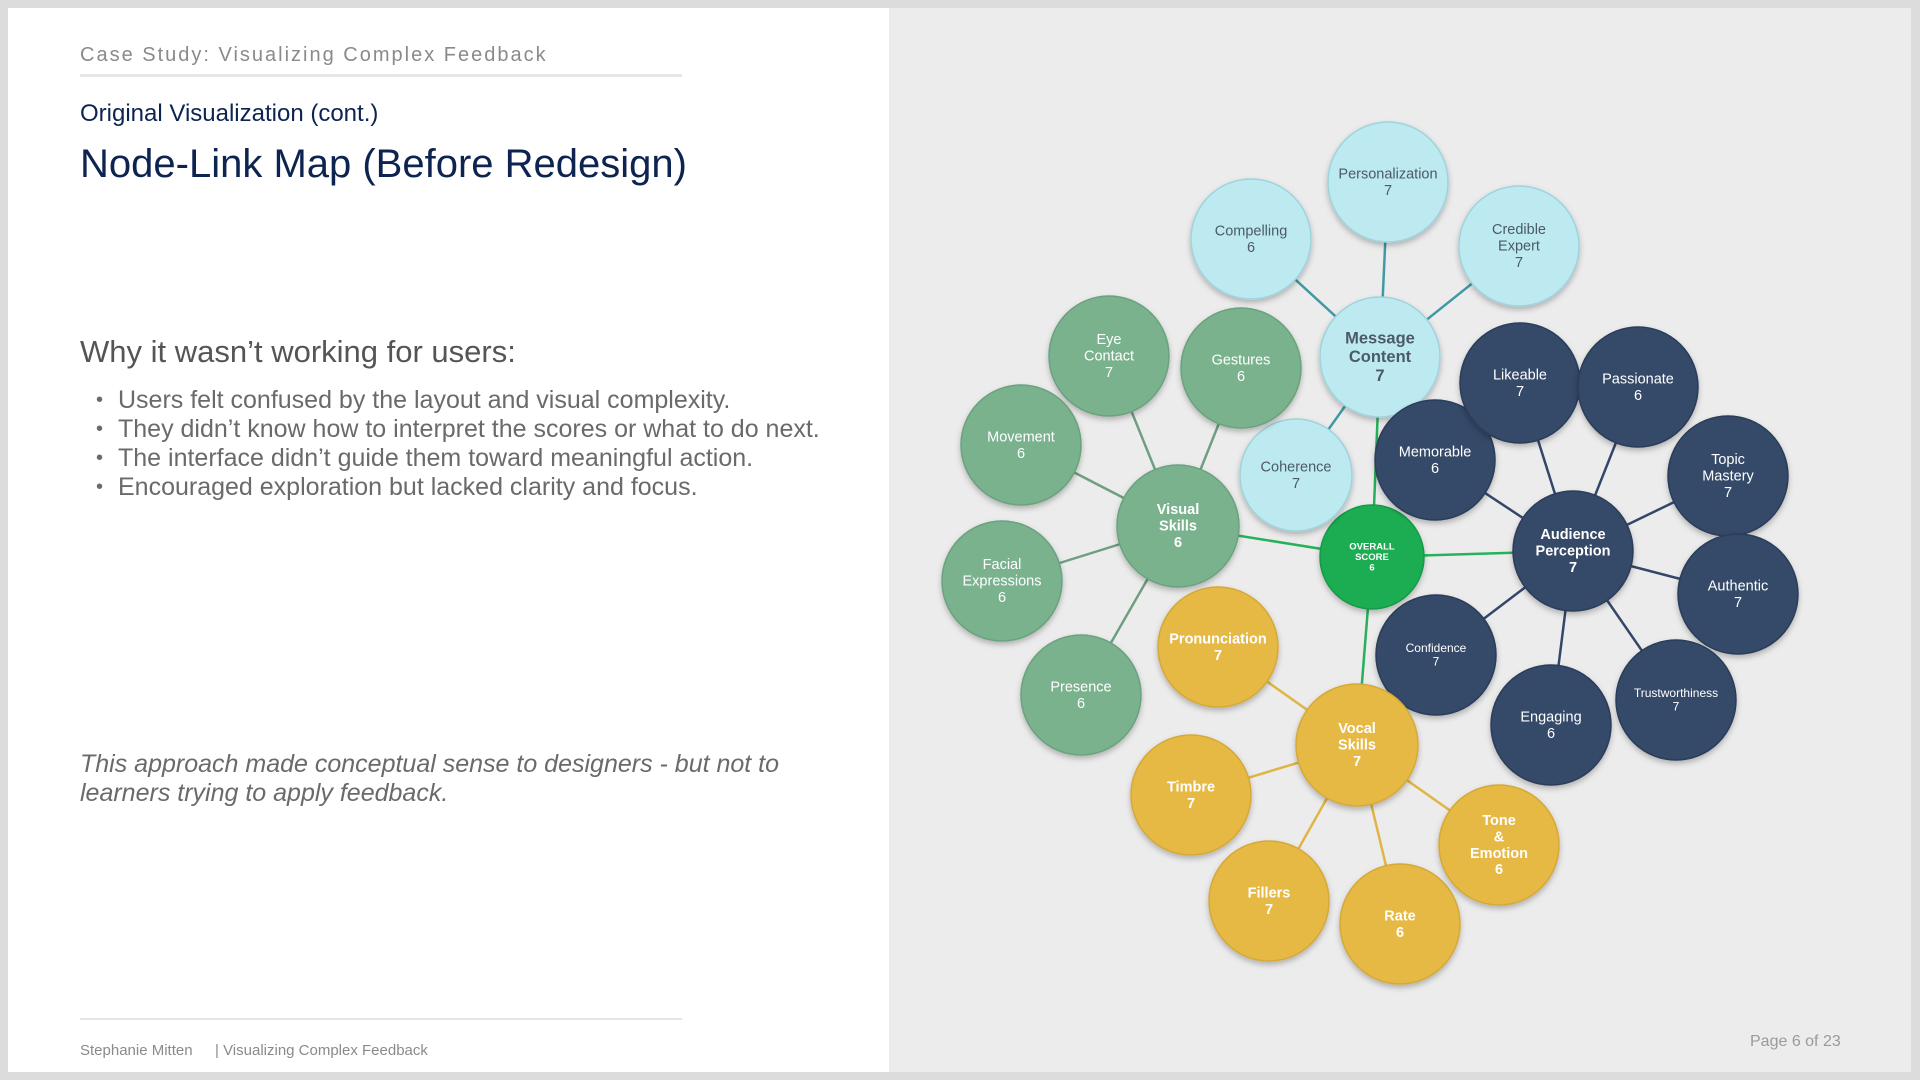  I want to click on node-vocal: Vocal Skills 7, so click(1357, 745).